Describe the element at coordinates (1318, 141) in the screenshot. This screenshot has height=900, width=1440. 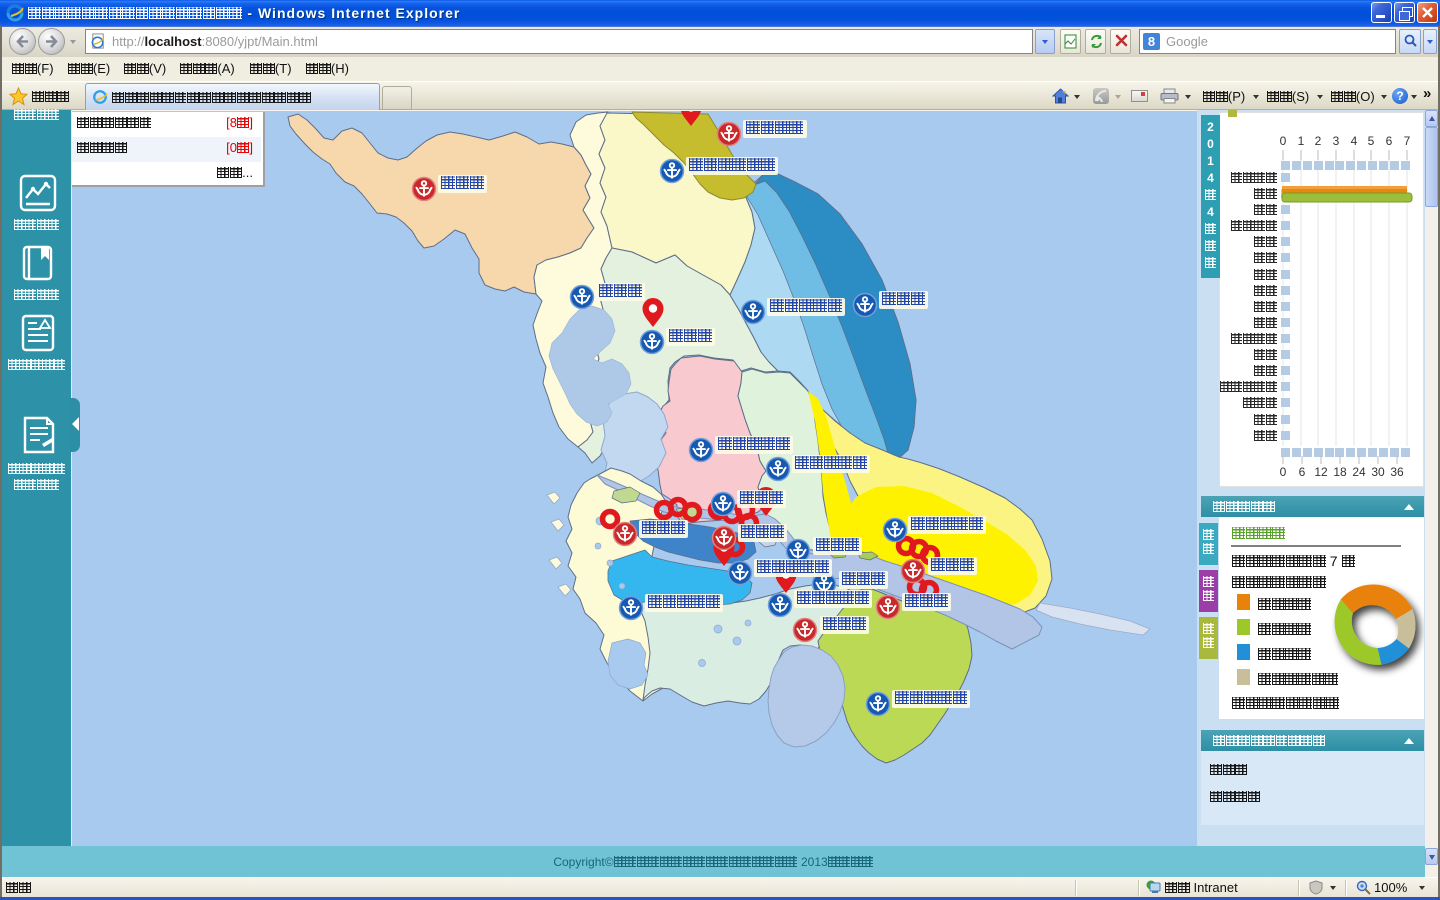
I see `svg-text: 2` at that location.